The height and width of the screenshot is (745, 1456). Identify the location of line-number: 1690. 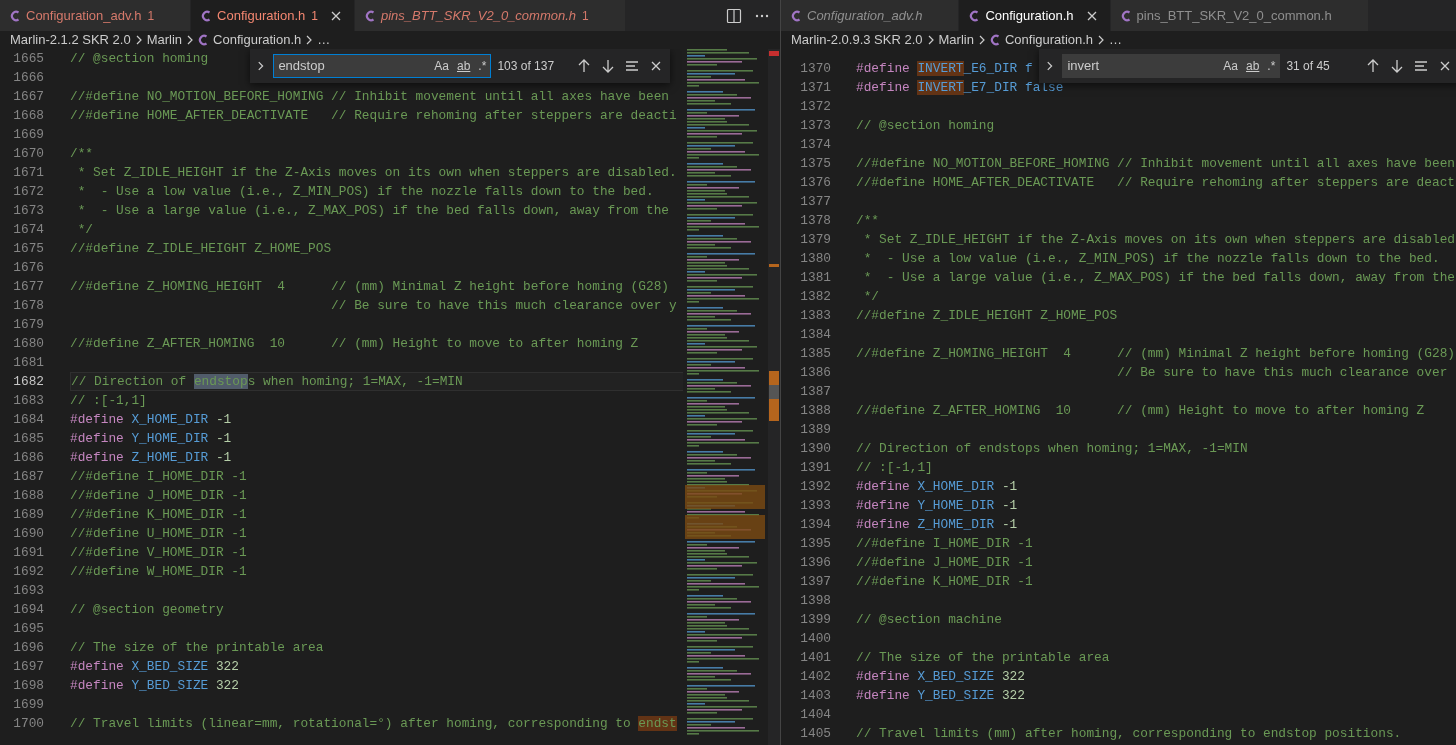
(28, 533).